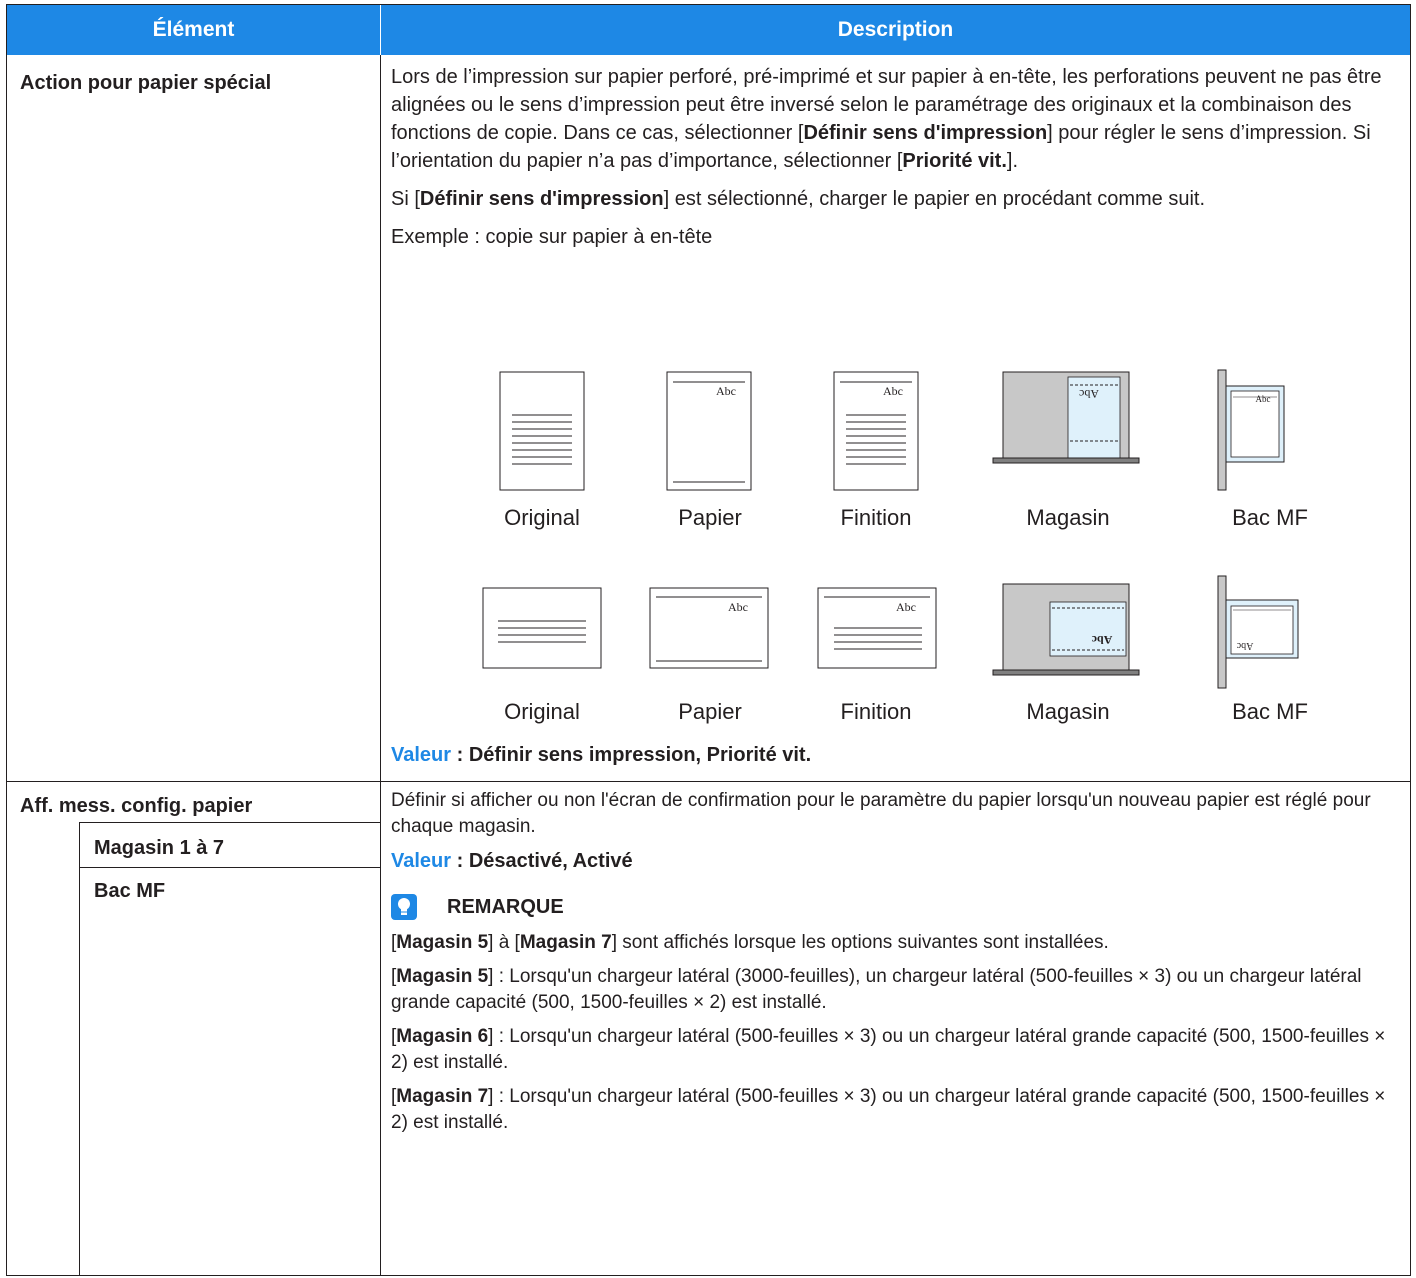 The height and width of the screenshot is (1278, 1416). Describe the element at coordinates (1251, 430) in the screenshot. I see `bac-mf-portrait-icon: Abc` at that location.